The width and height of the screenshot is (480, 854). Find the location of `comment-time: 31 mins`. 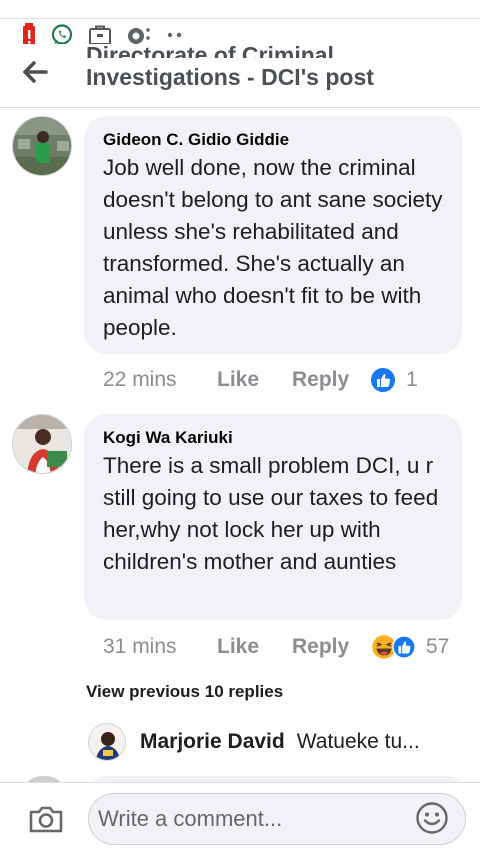

comment-time: 31 mins is located at coordinates (140, 646).